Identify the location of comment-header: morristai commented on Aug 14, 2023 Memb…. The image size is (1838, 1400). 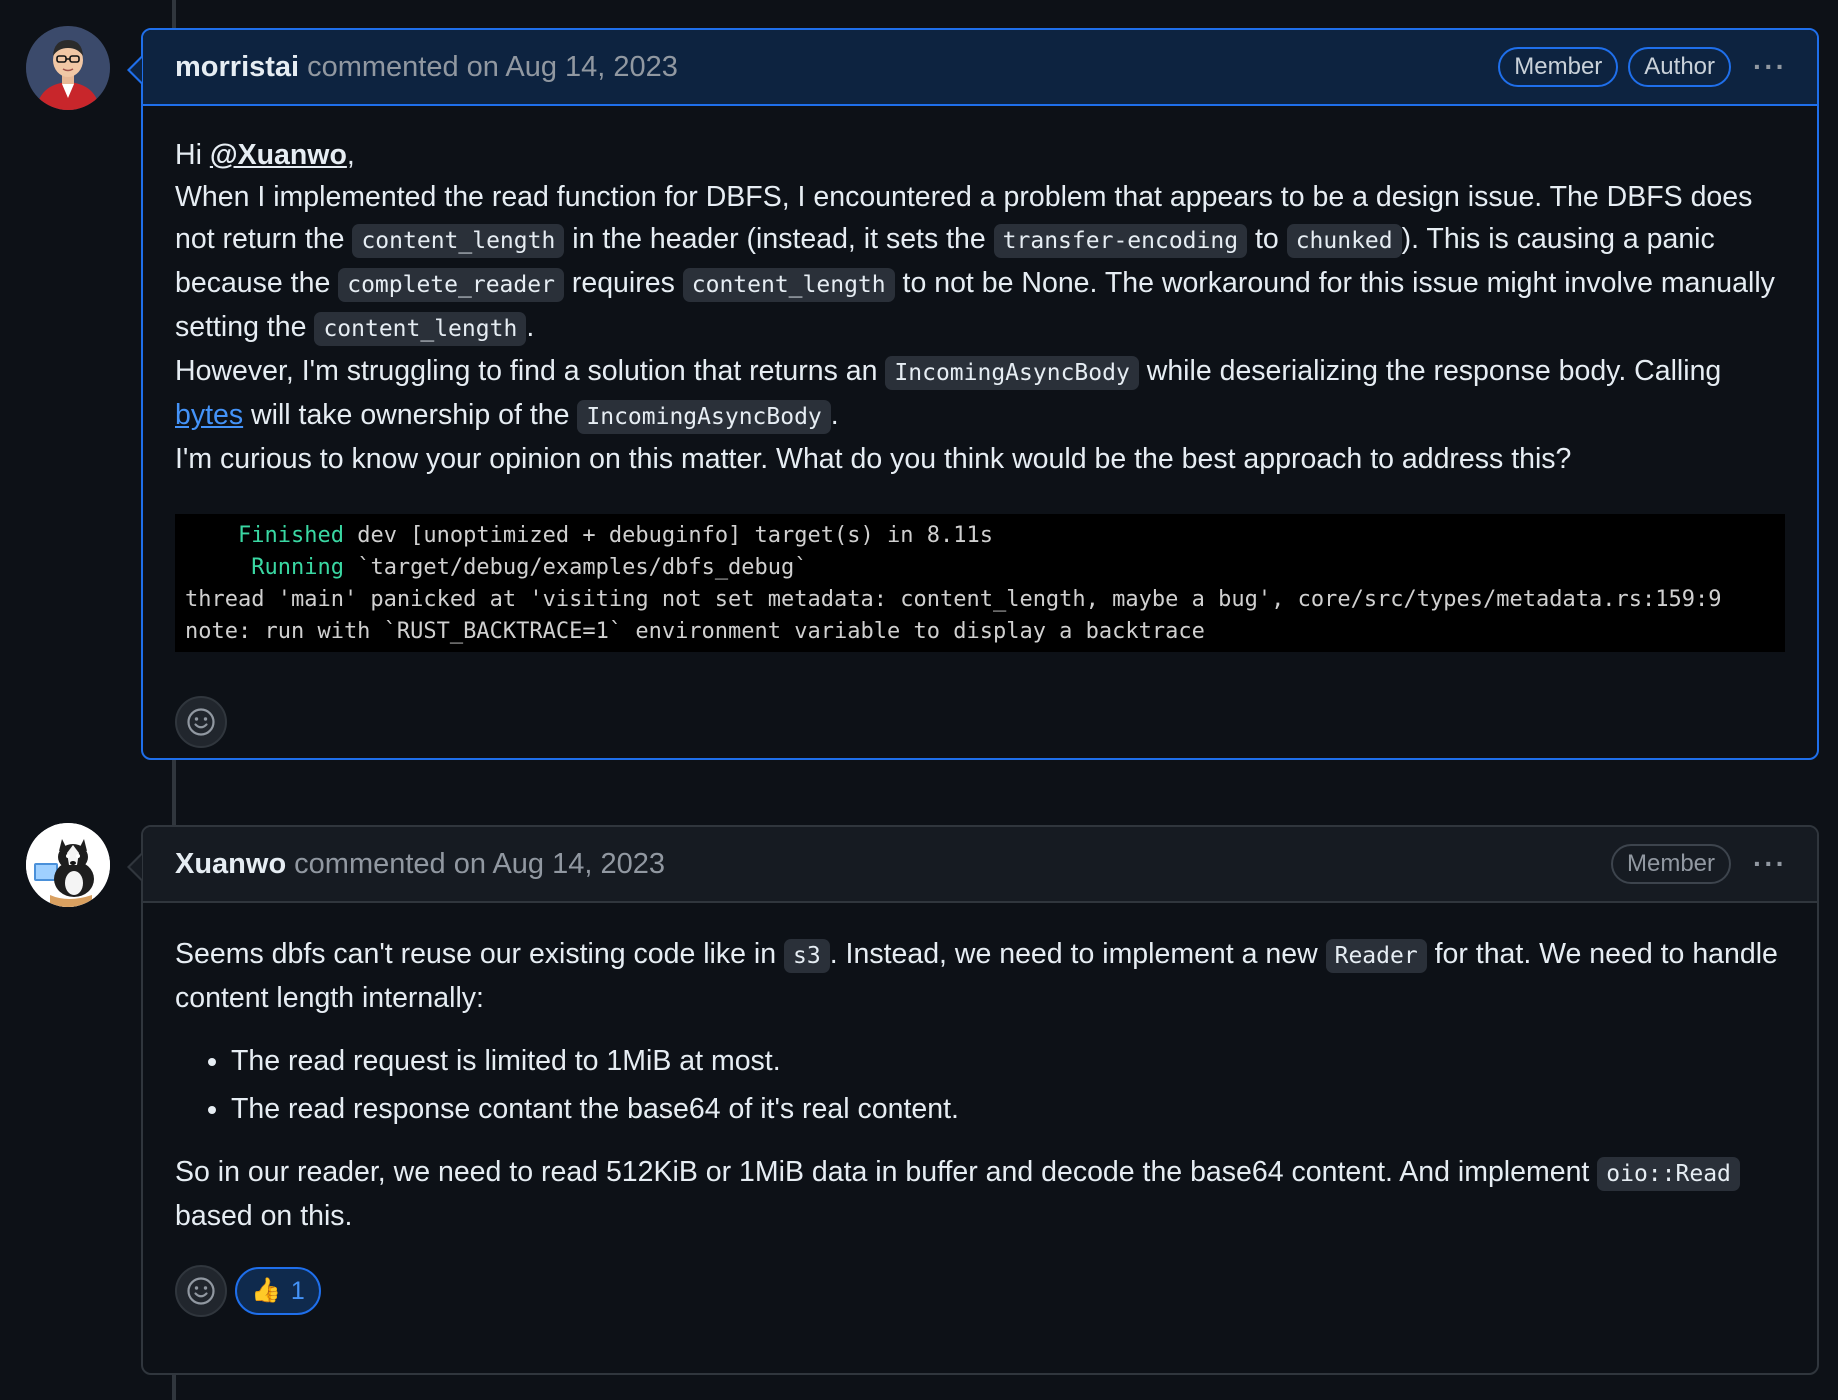
(972, 68).